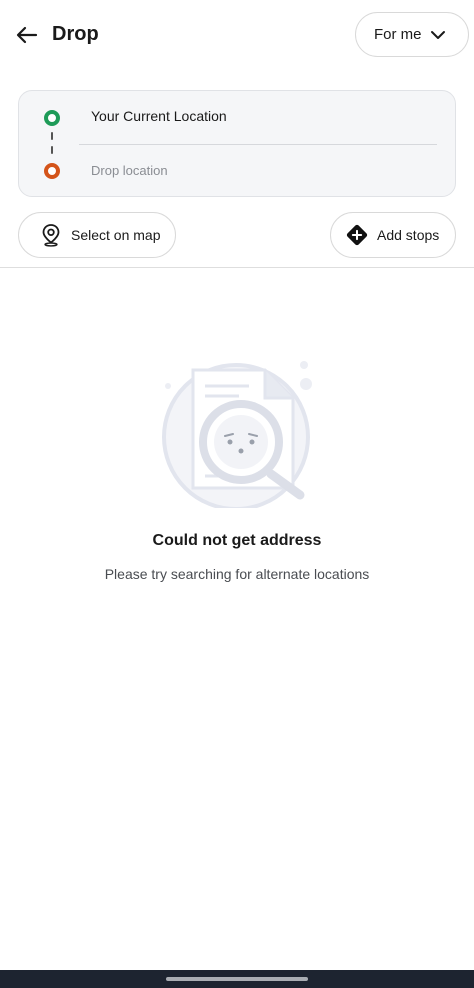 The height and width of the screenshot is (988, 474). I want to click on for-me-dropdown: For me, so click(412, 34).